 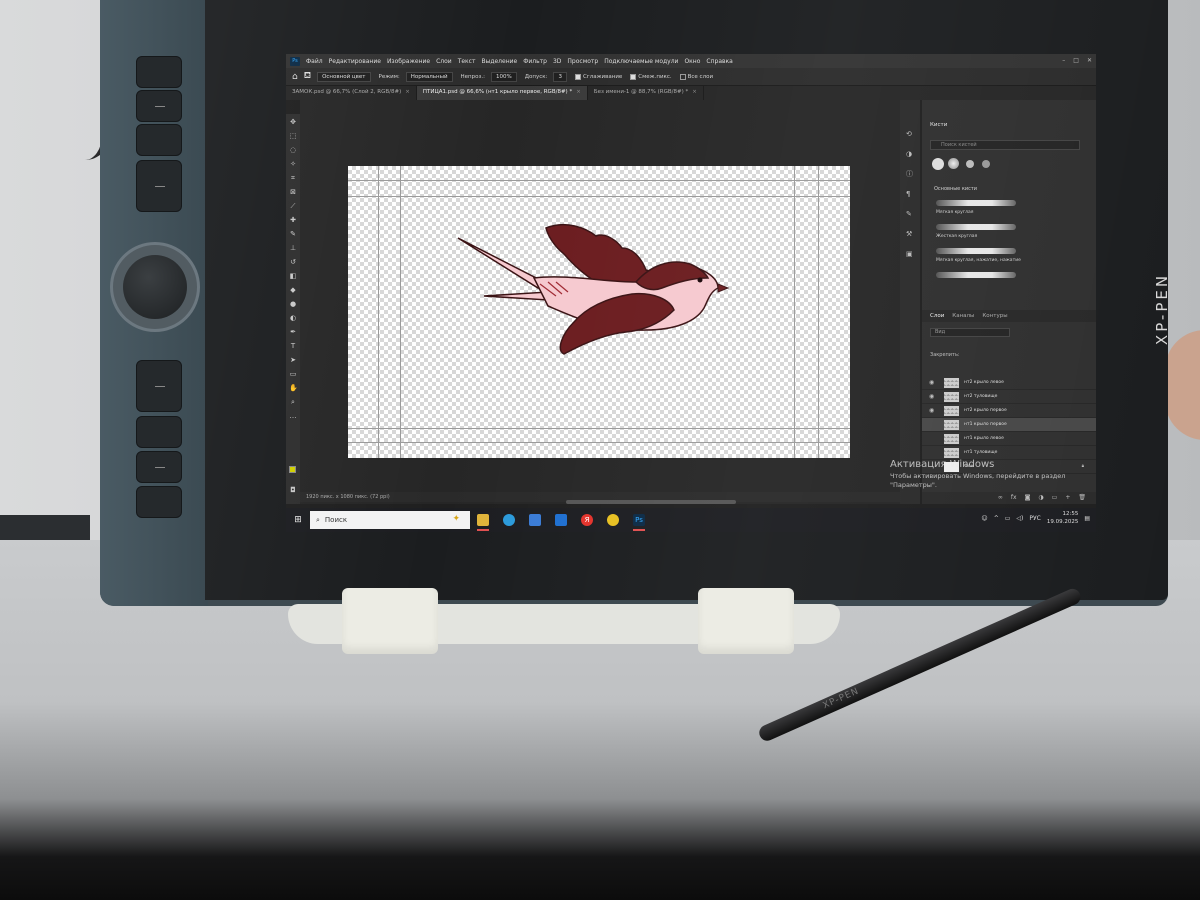 I want to click on taskbar-explorer, so click(x=483, y=520).